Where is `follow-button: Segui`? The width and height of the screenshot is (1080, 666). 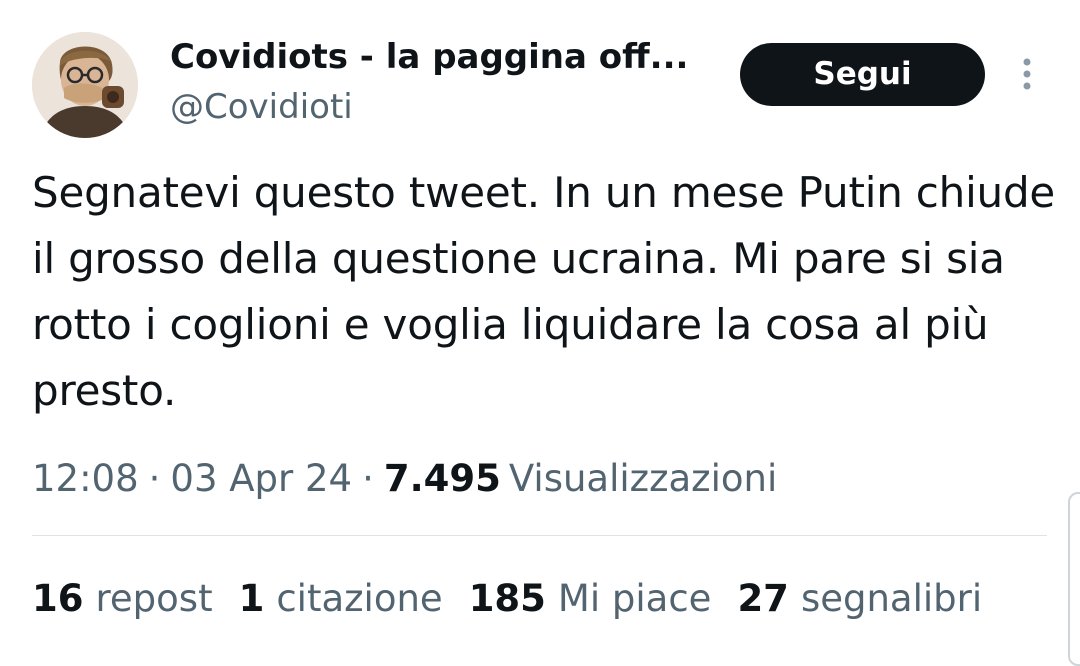
follow-button: Segui is located at coordinates (862, 74).